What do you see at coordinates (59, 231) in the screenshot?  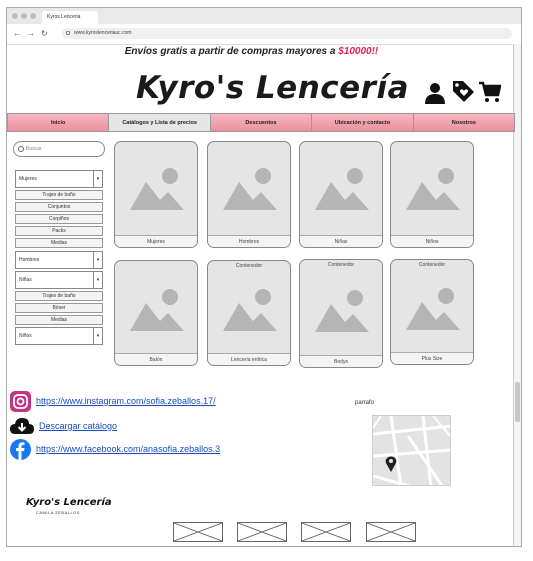 I see `subitem-mujeres-packs: Packs` at bounding box center [59, 231].